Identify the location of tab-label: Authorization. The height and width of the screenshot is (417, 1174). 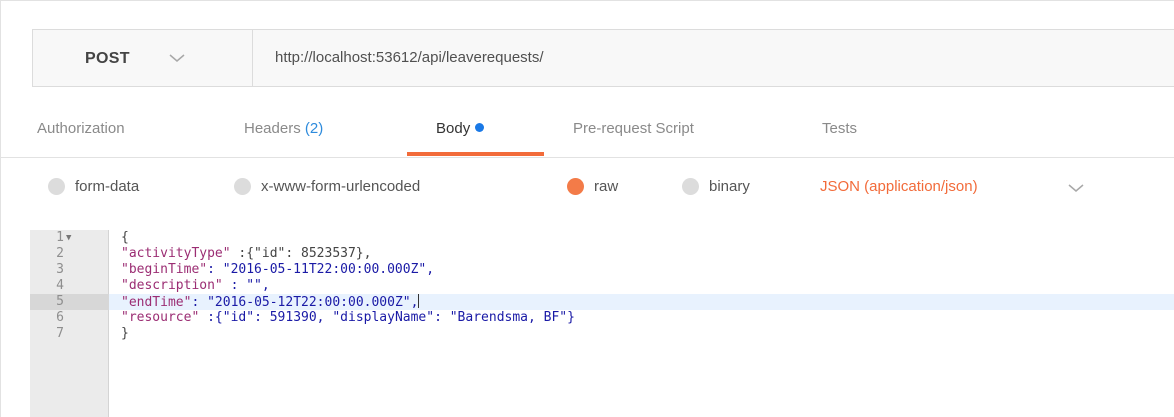
(81, 128).